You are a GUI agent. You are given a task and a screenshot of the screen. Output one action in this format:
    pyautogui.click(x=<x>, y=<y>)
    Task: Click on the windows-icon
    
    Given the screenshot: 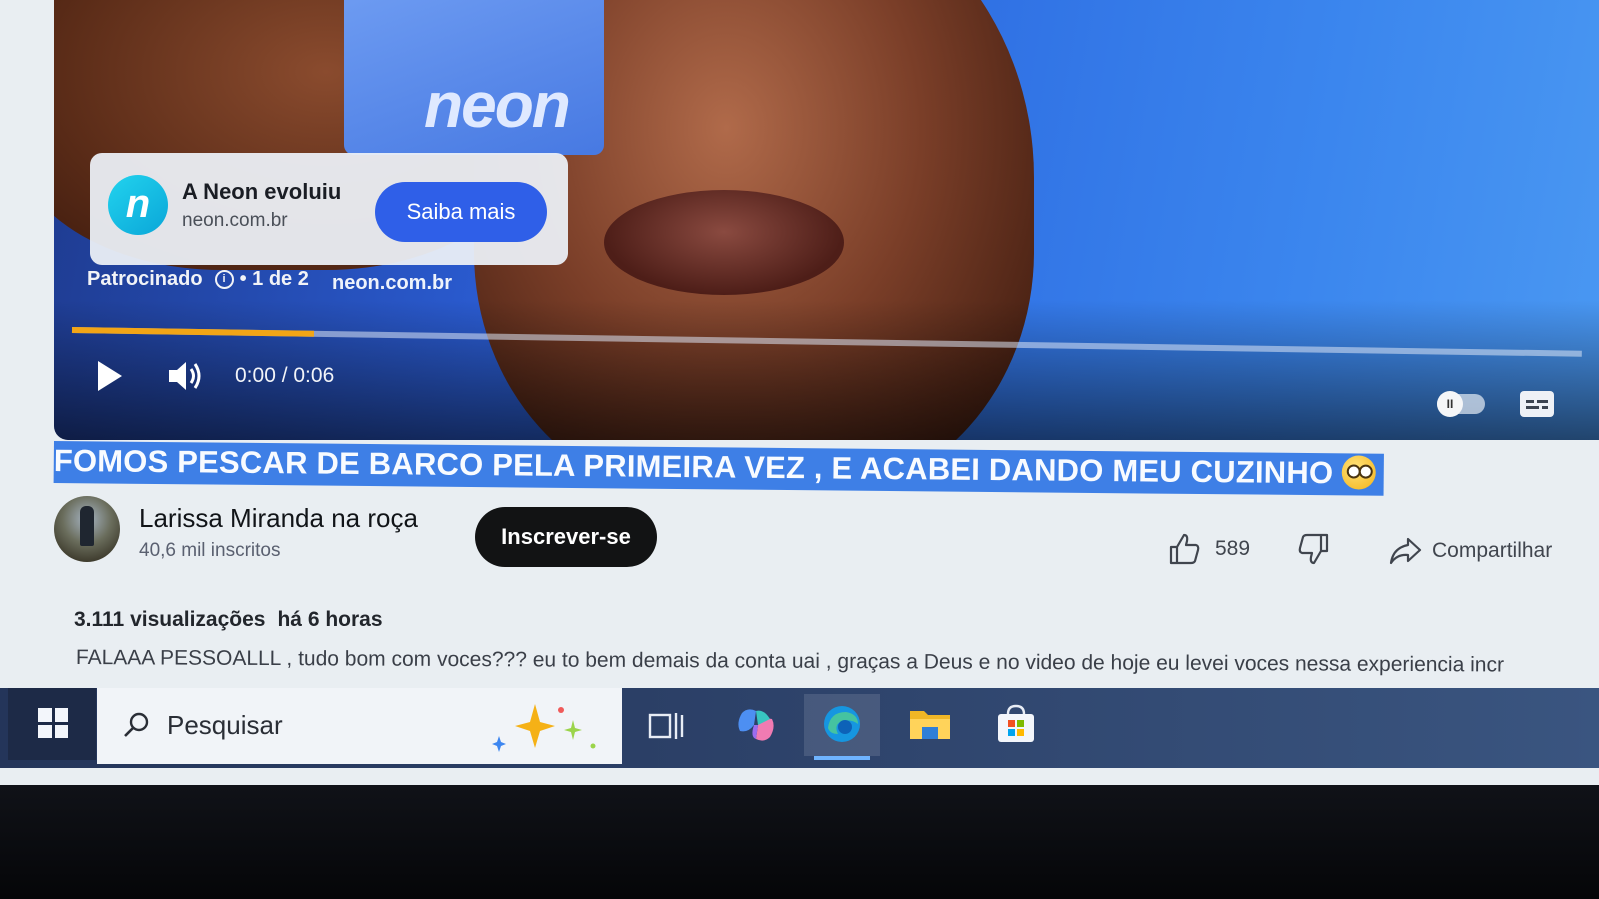 What is the action you would take?
    pyautogui.click(x=53, y=723)
    